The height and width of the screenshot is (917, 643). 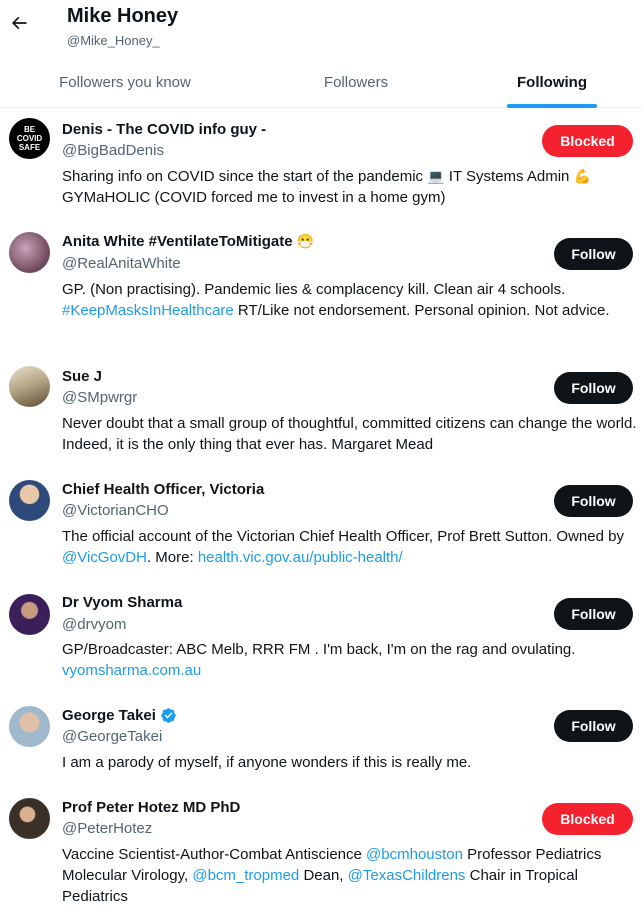 What do you see at coordinates (177, 241) in the screenshot?
I see `user-name-text: Anita White #VentilateToMitigate` at bounding box center [177, 241].